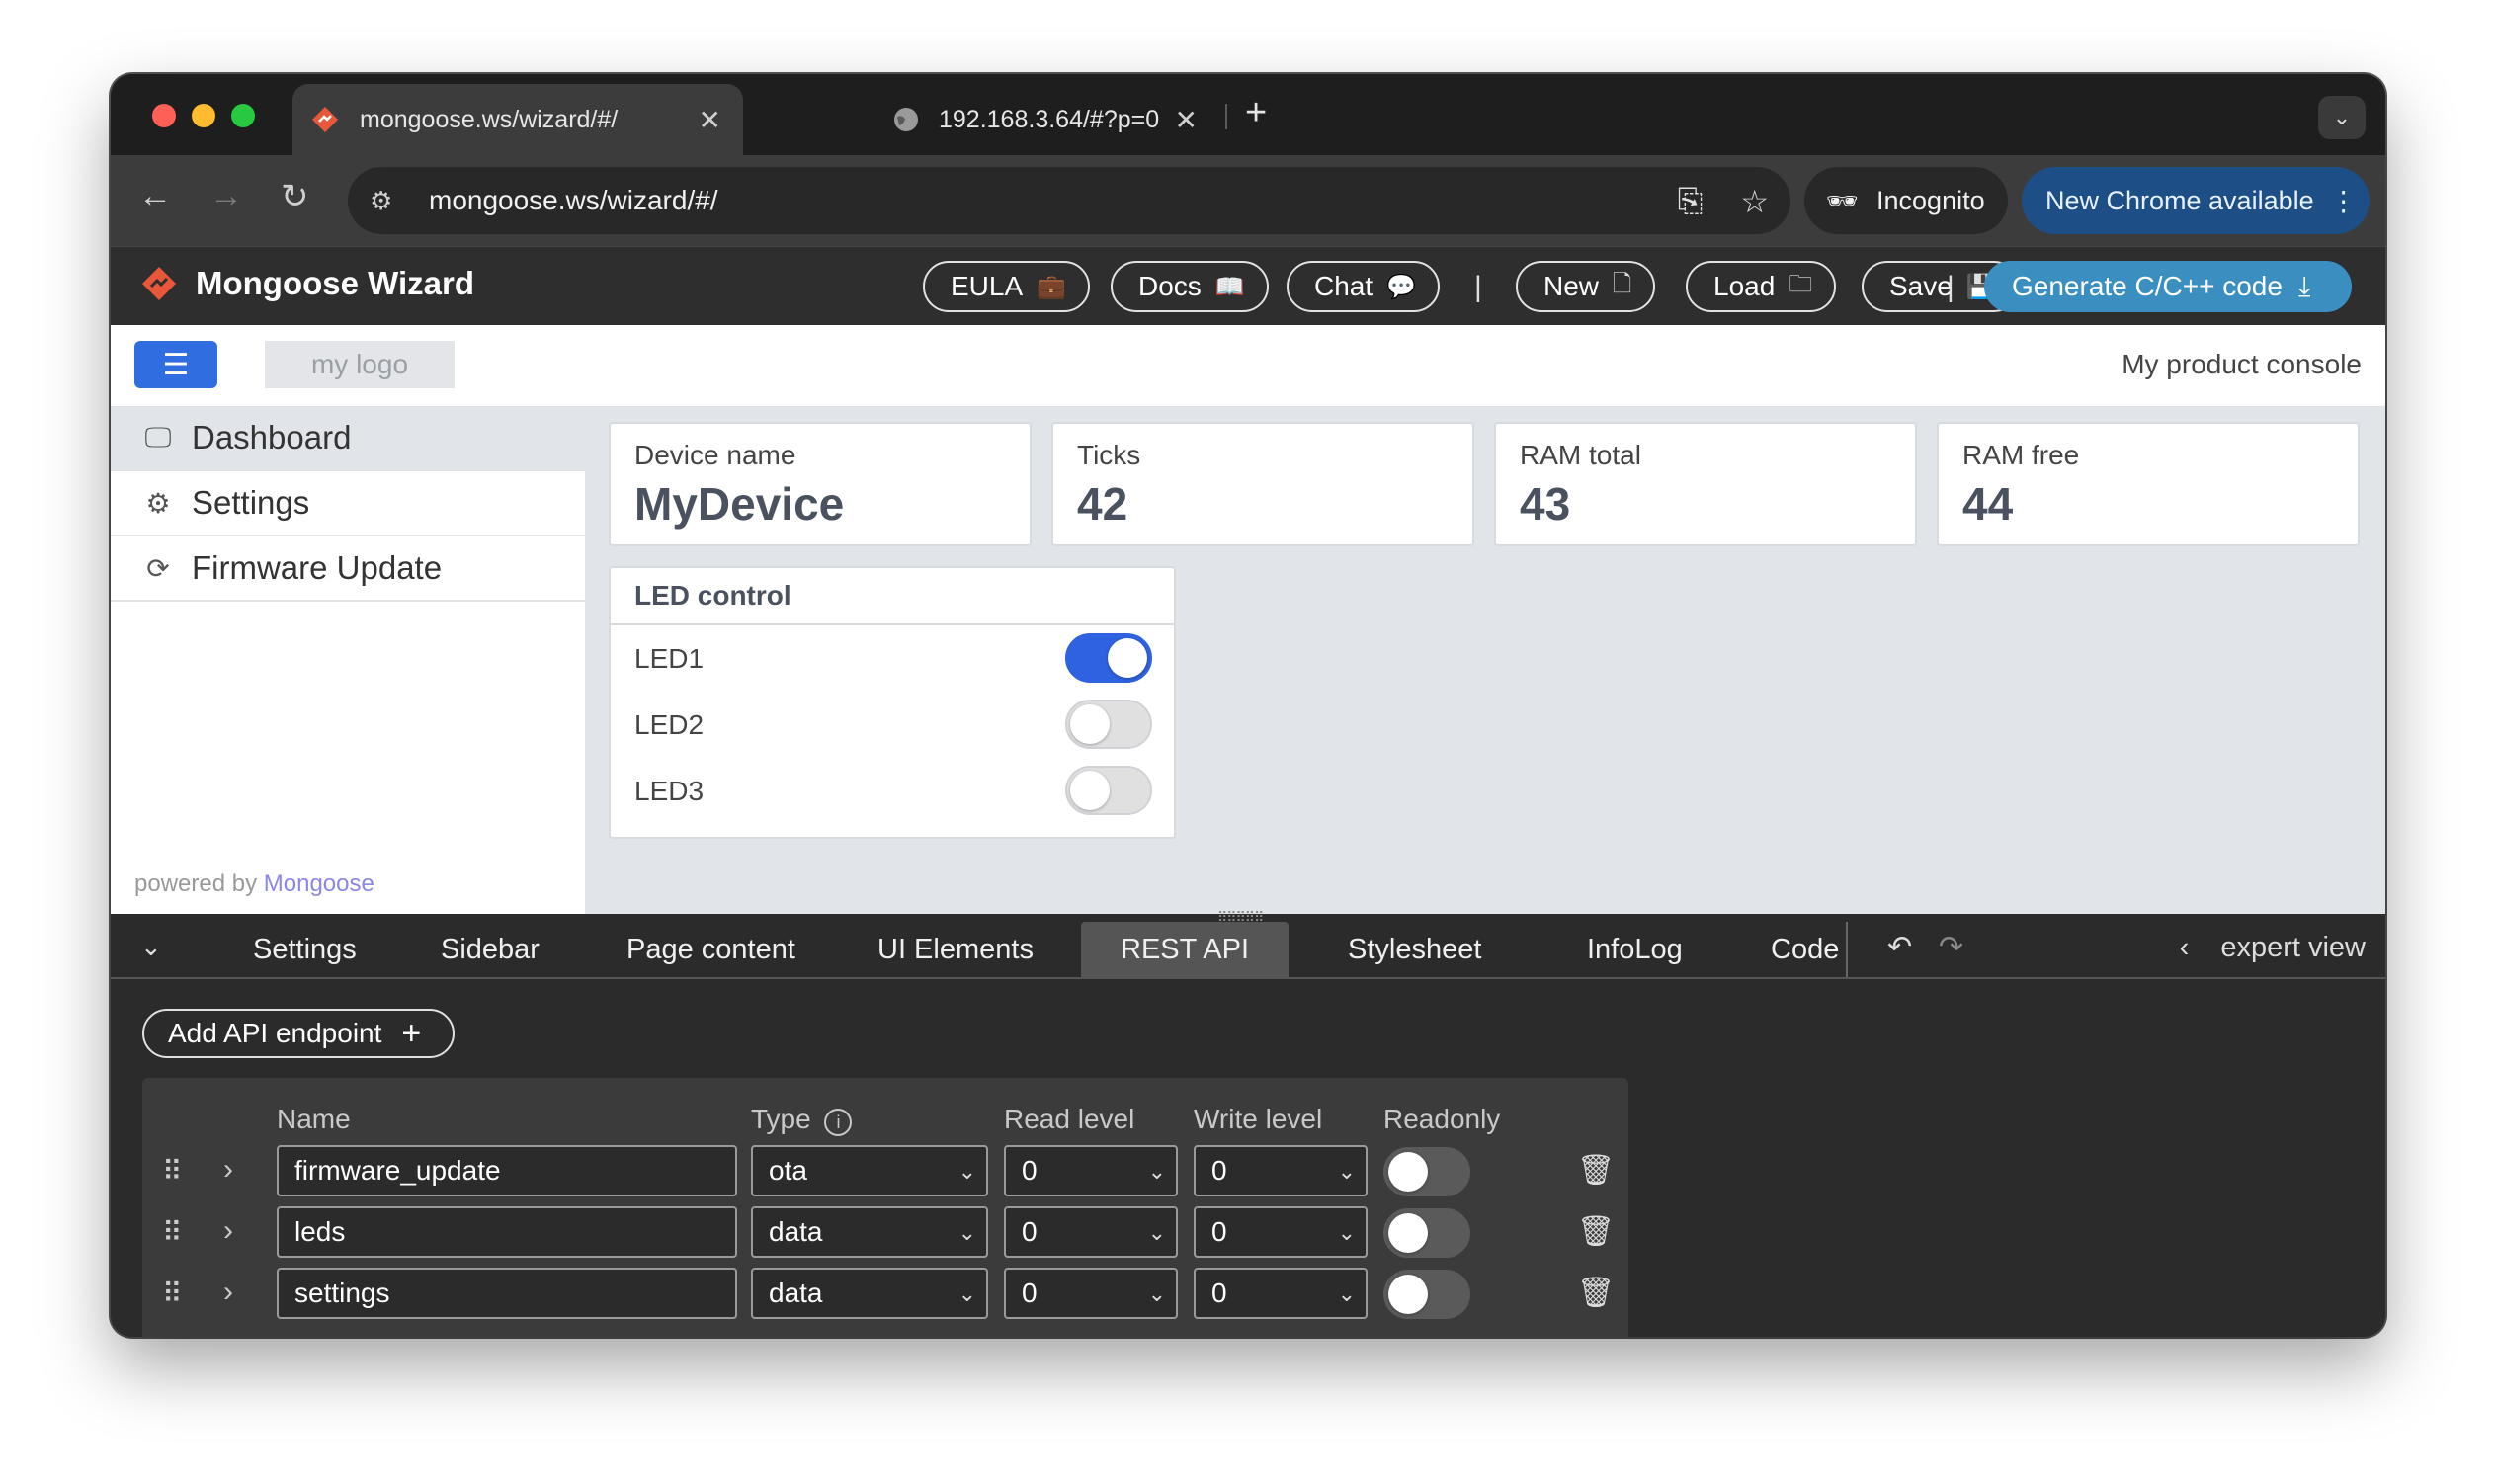 The height and width of the screenshot is (1484, 2496). I want to click on folder-icon: 🗀, so click(1801, 283).